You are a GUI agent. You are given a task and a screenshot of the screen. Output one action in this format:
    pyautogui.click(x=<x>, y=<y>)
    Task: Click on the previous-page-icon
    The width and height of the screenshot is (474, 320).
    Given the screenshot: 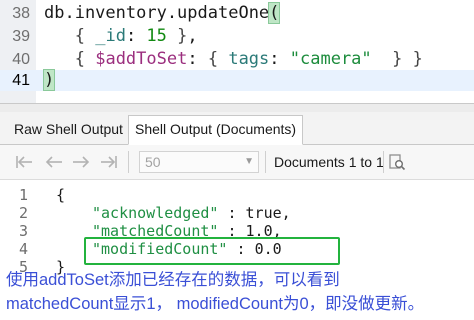 What is the action you would take?
    pyautogui.click(x=54, y=162)
    